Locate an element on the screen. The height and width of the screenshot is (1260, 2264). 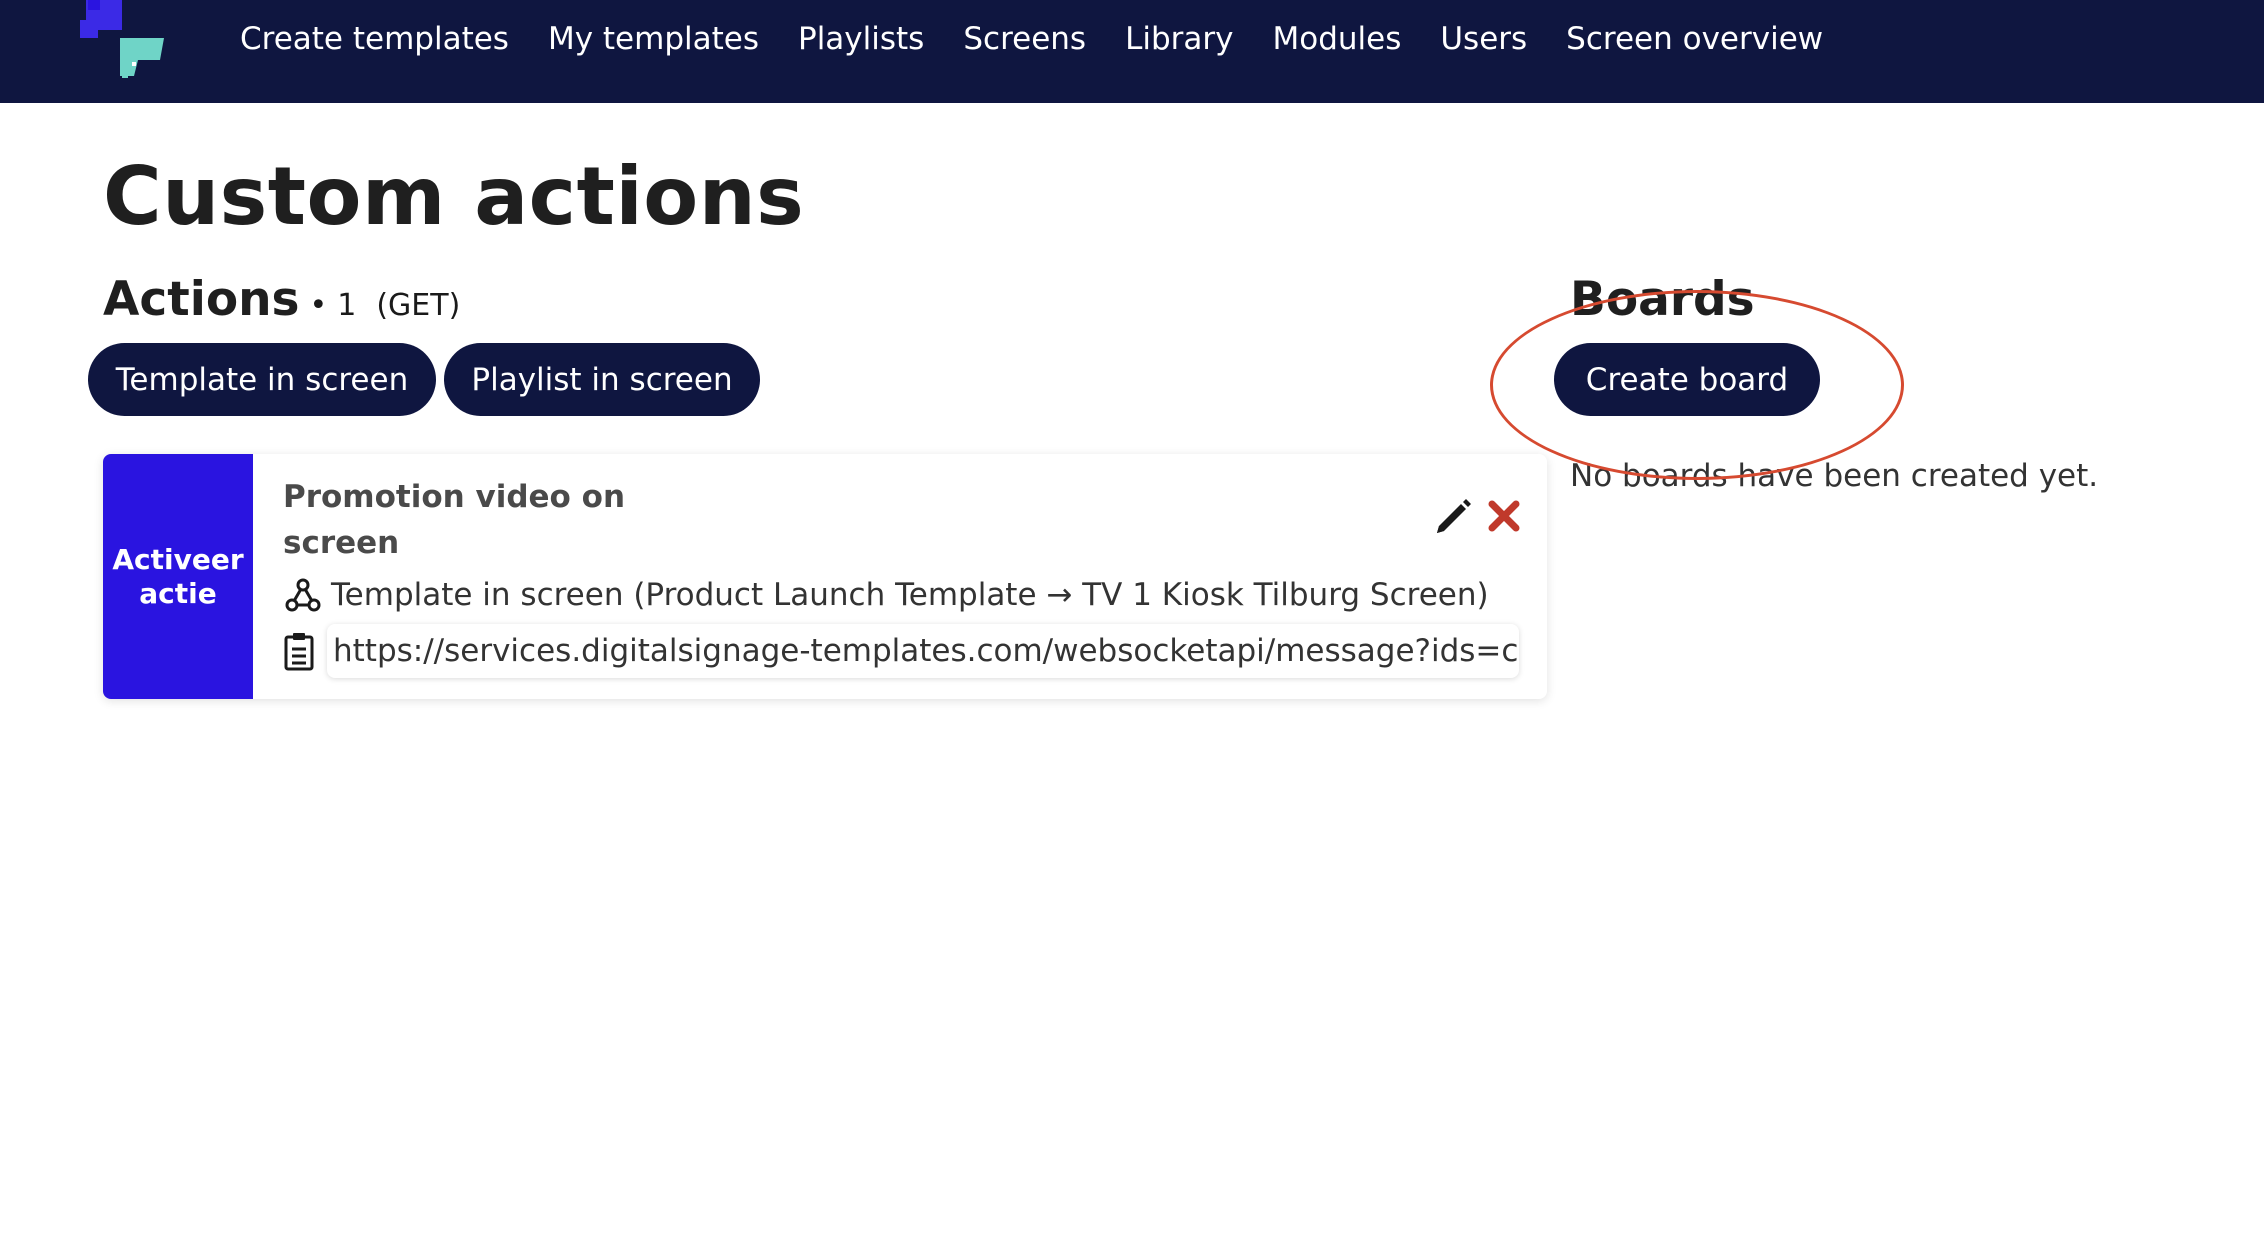
activate-action-button: Activeer actie is located at coordinates (178, 576).